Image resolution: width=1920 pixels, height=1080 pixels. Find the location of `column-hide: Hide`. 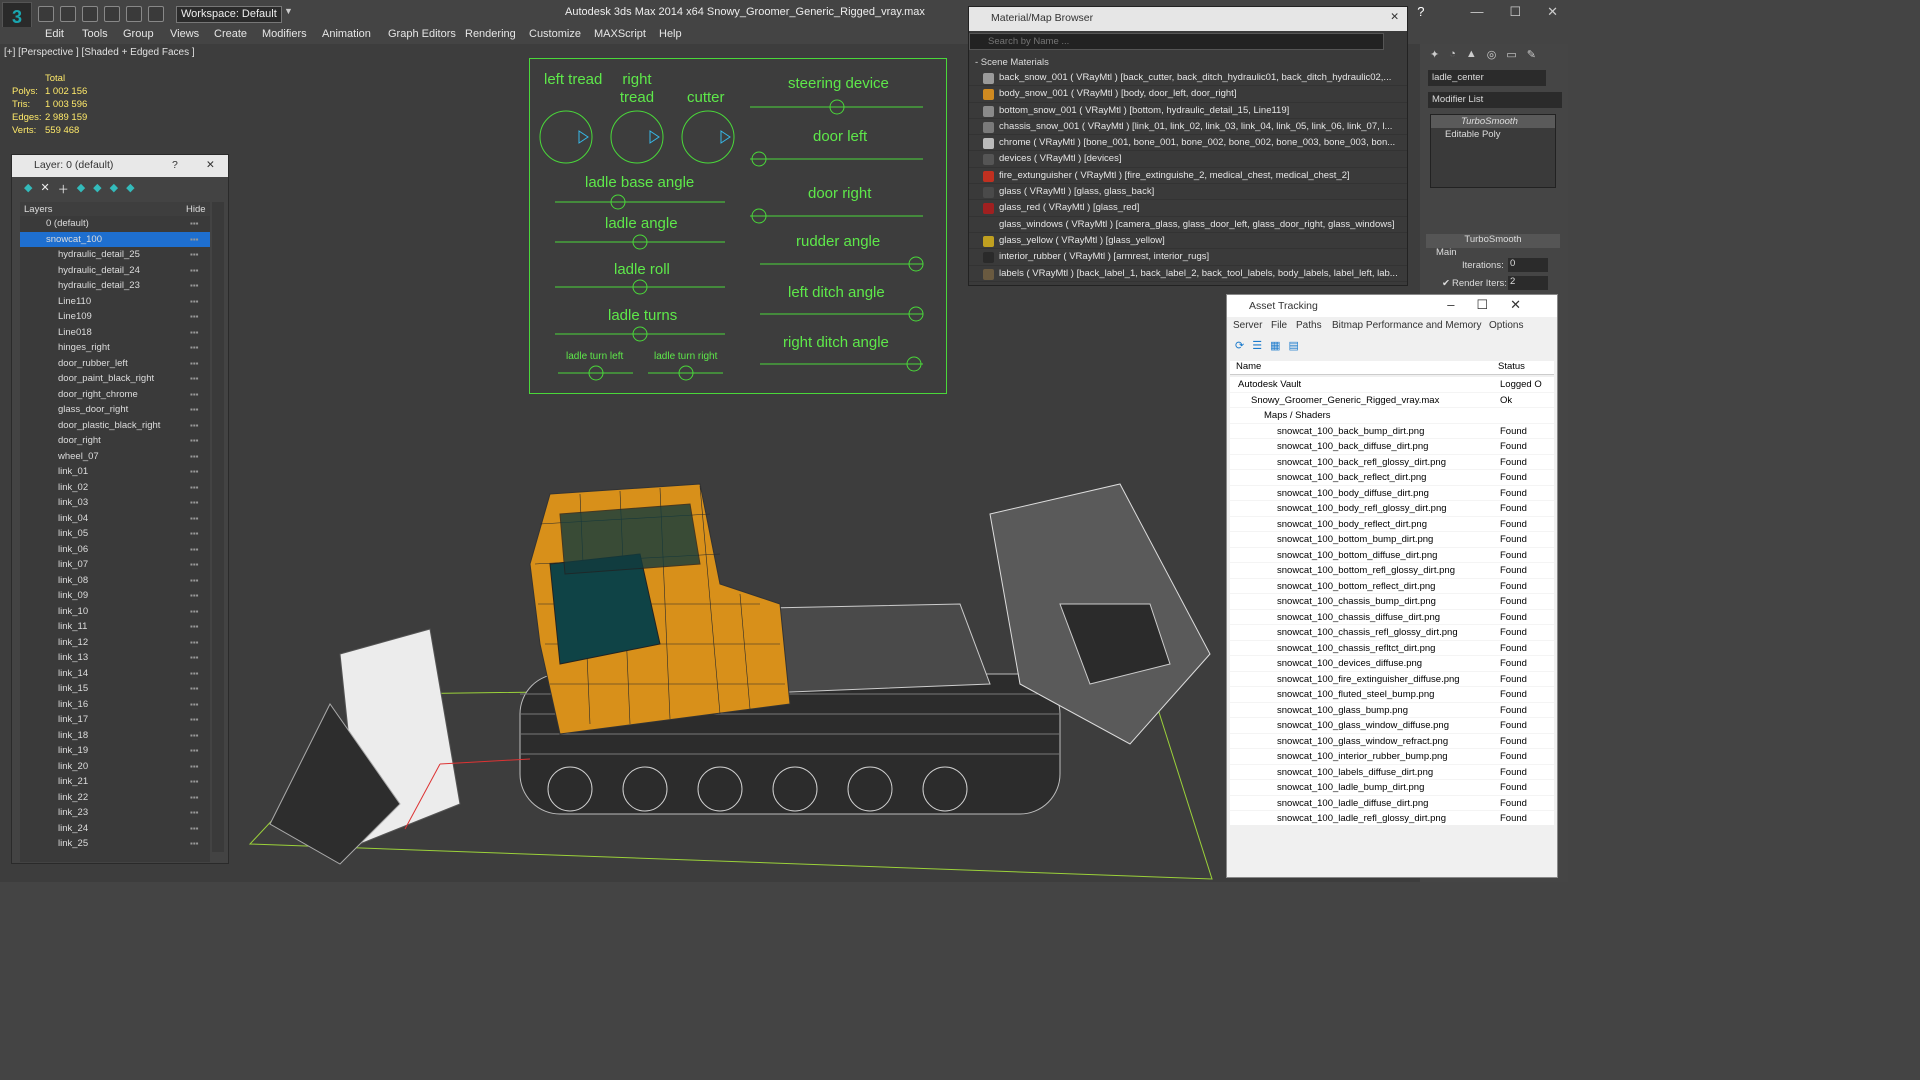

column-hide: Hide is located at coordinates (196, 209).